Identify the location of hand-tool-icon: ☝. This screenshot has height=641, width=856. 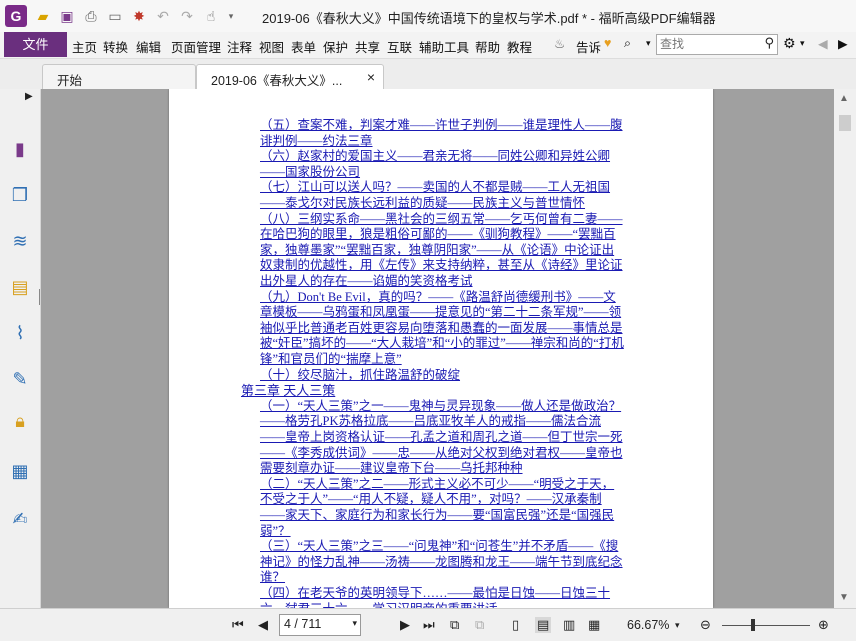
(211, 16).